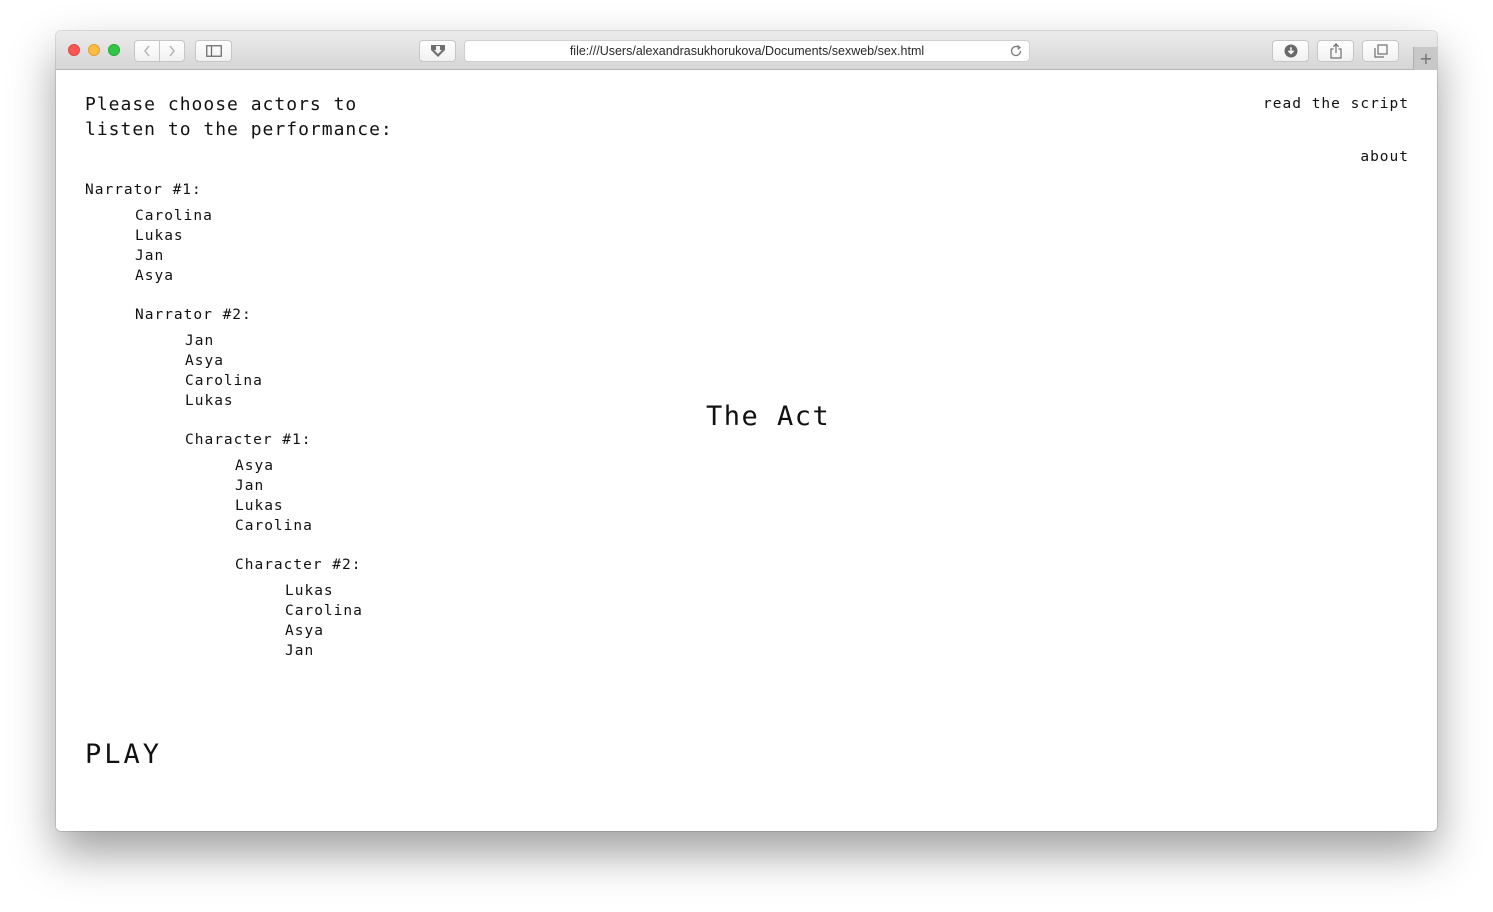 The height and width of the screenshot is (912, 1493). I want to click on new-tab-button: +, so click(1425, 58).